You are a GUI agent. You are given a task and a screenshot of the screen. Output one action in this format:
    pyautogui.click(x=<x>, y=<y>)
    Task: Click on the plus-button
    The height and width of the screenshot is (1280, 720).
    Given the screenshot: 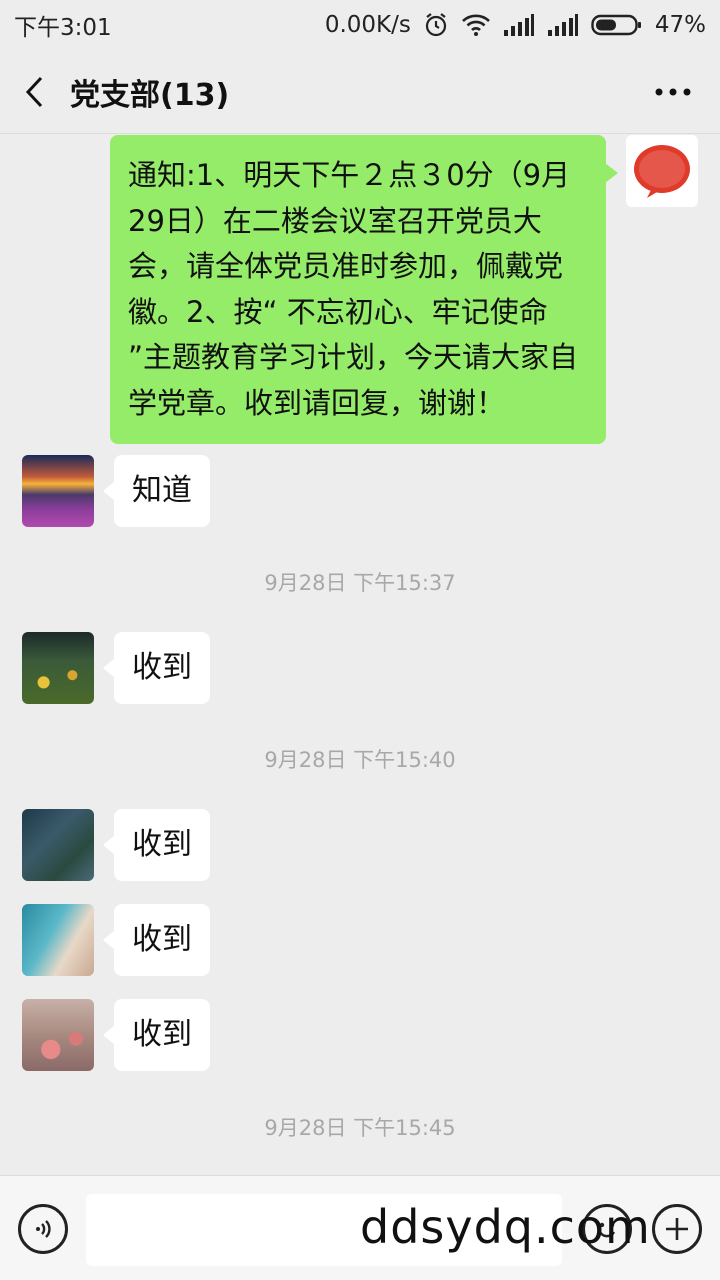 What is the action you would take?
    pyautogui.click(x=677, y=1229)
    